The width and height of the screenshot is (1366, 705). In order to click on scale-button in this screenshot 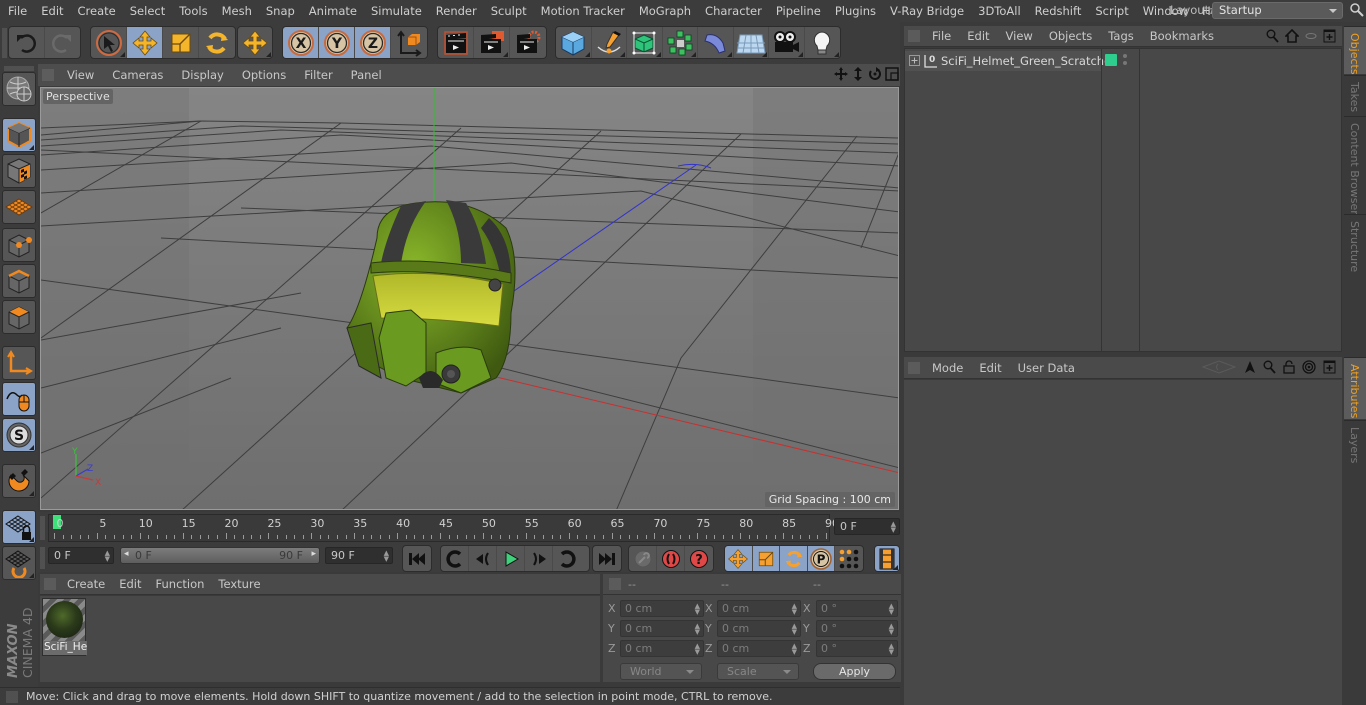, I will do `click(181, 42)`.